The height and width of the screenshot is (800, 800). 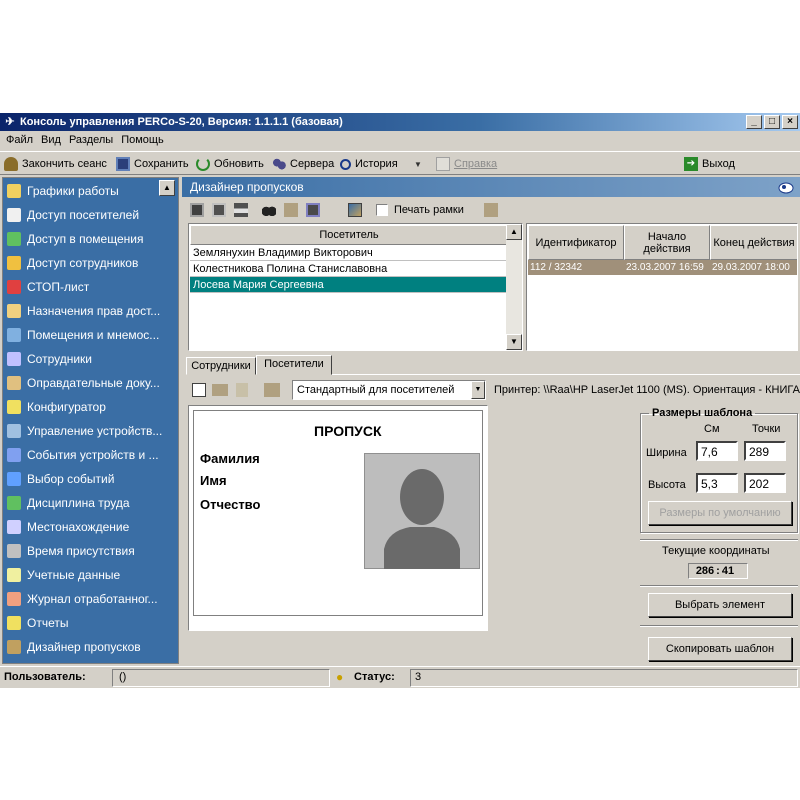 What do you see at coordinates (754, 122) in the screenshot?
I see `minimize-button: _` at bounding box center [754, 122].